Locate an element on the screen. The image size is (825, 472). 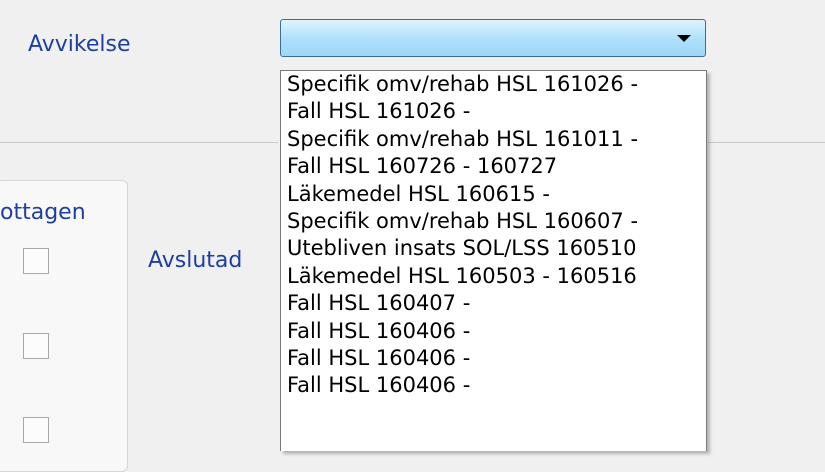
dropdown-option: Specifik omv/rehab HSL 161026 - is located at coordinates (493, 84).